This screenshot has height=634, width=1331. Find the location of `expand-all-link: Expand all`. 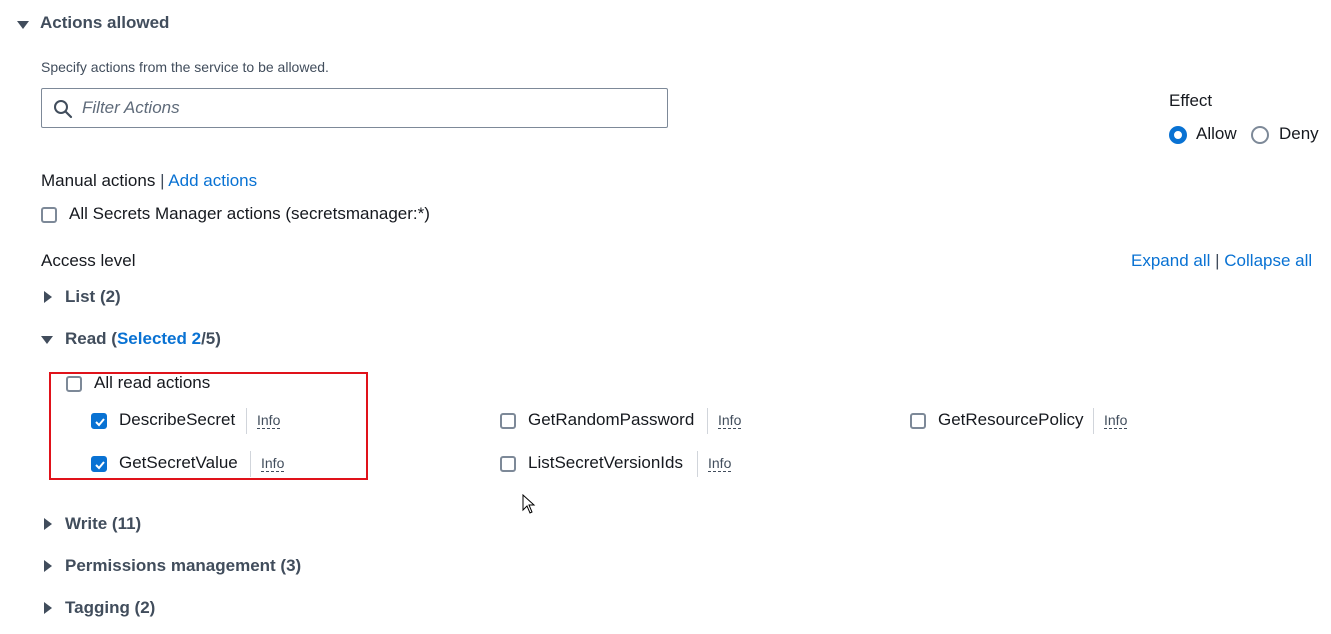

expand-all-link: Expand all is located at coordinates (1170, 260).